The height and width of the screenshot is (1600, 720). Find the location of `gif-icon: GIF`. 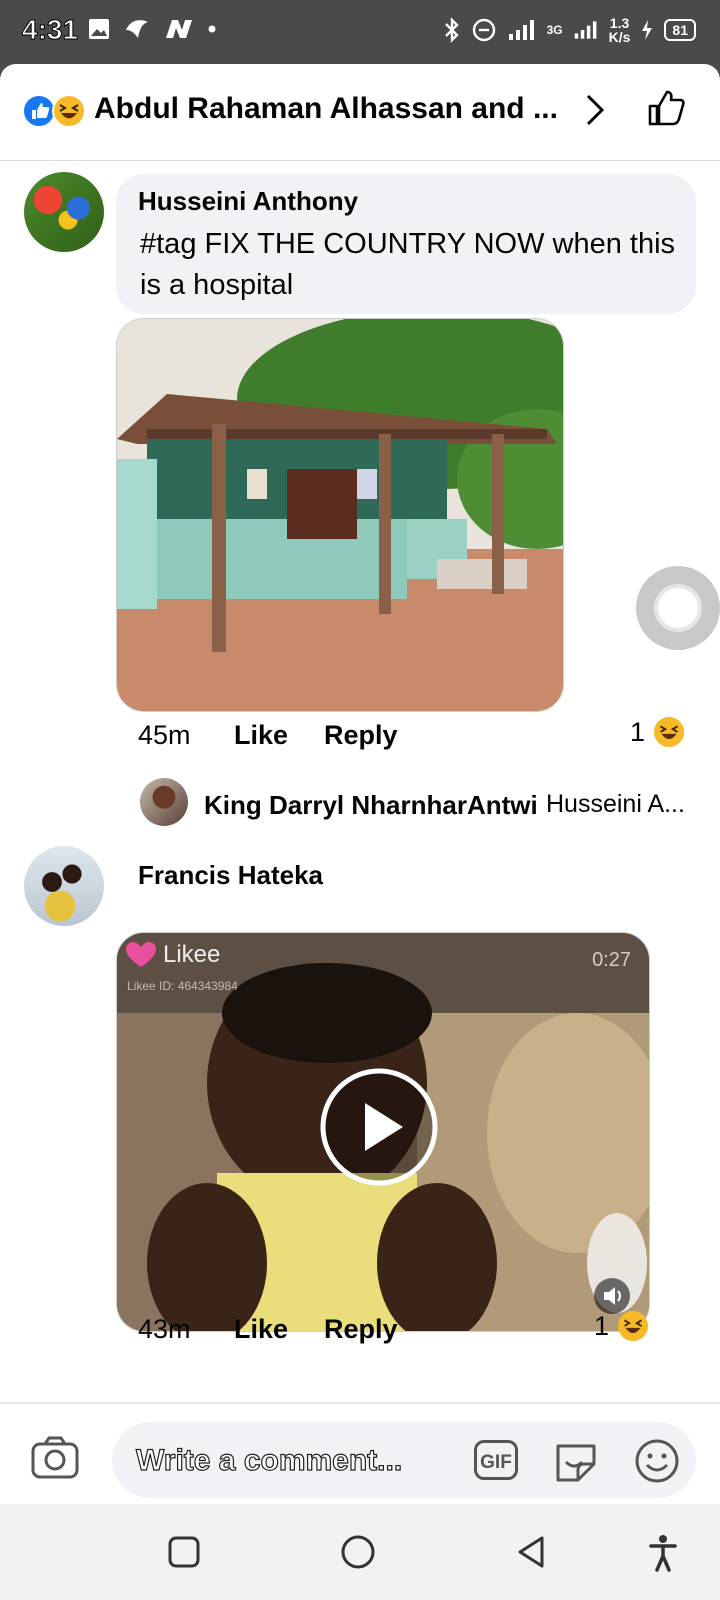

gif-icon: GIF is located at coordinates (496, 1460).